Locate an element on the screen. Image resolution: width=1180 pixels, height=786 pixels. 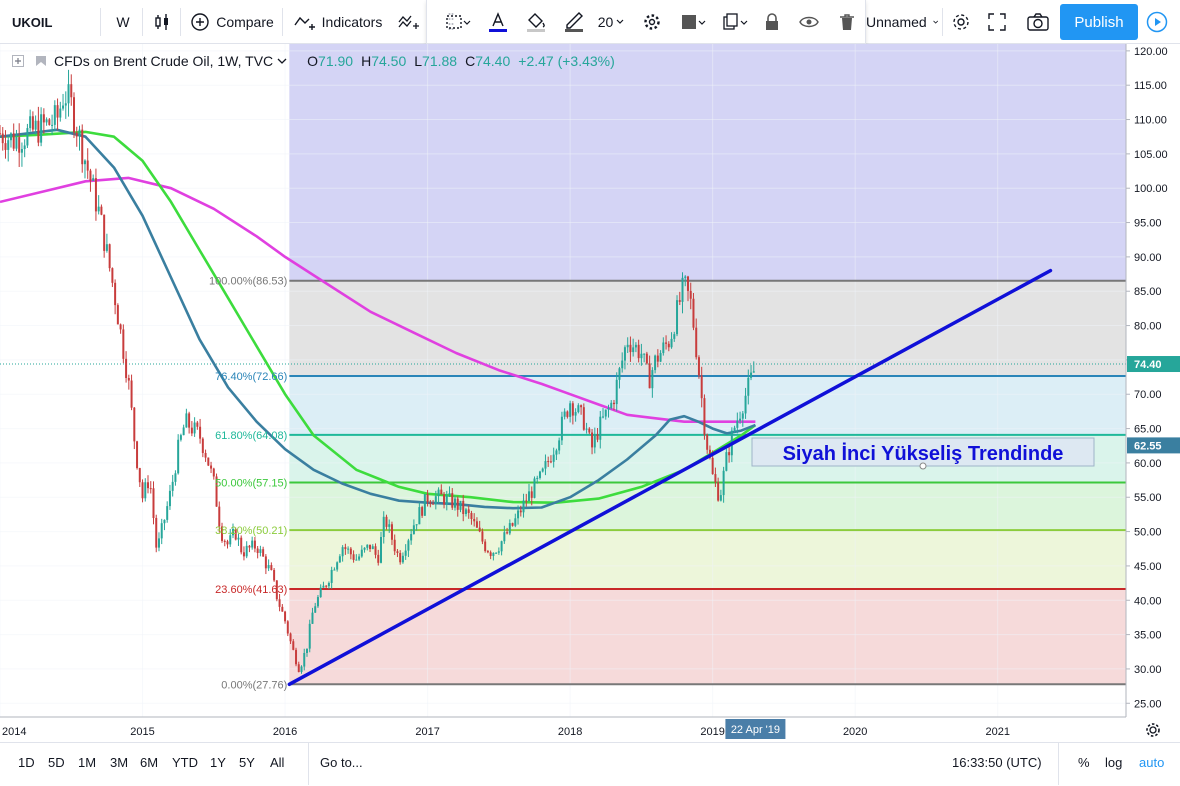
interval-button: W is located at coordinates (123, 22).